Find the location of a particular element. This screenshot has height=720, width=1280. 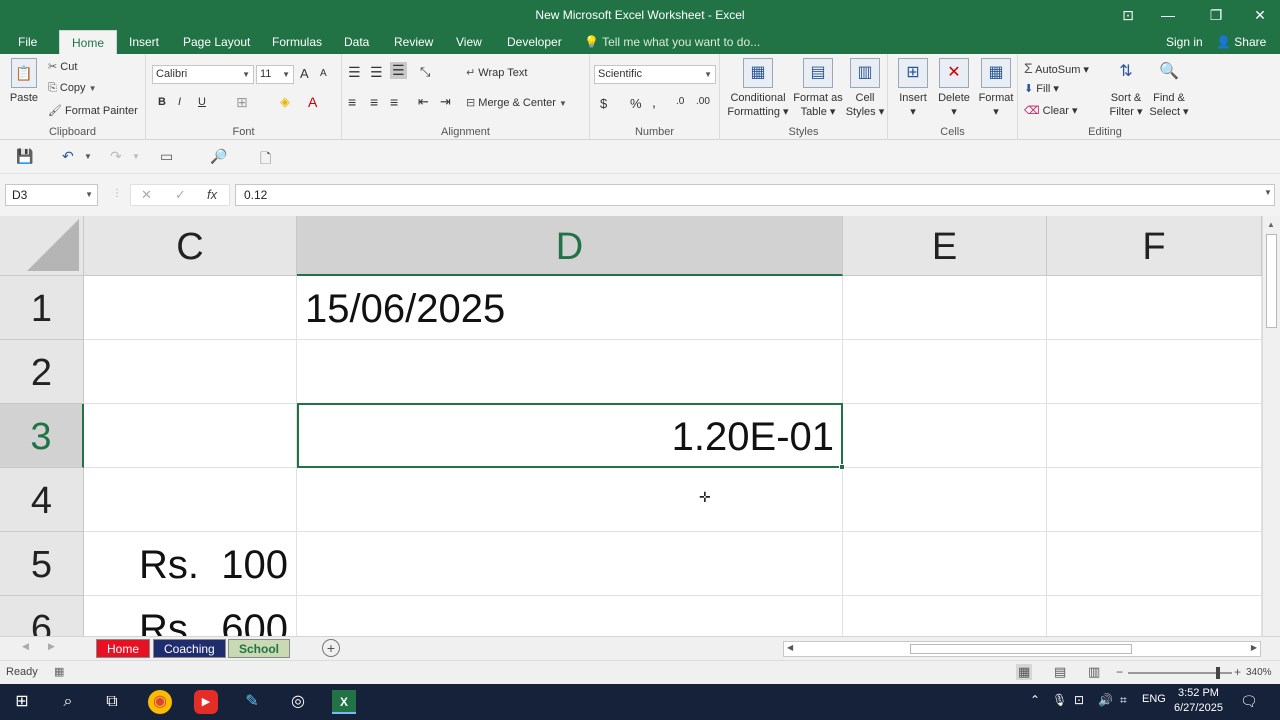

tray-overflow-icon: ⌃ is located at coordinates (1035, 700).